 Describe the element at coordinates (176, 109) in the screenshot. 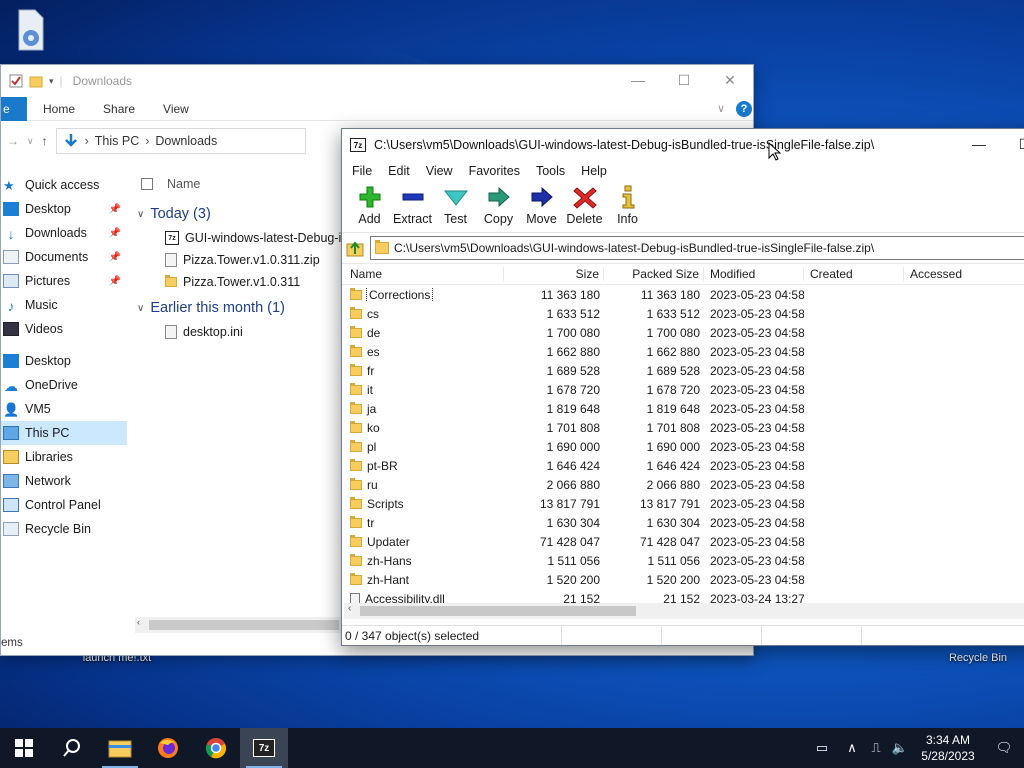

I see `ribbon-tab-view: View` at that location.